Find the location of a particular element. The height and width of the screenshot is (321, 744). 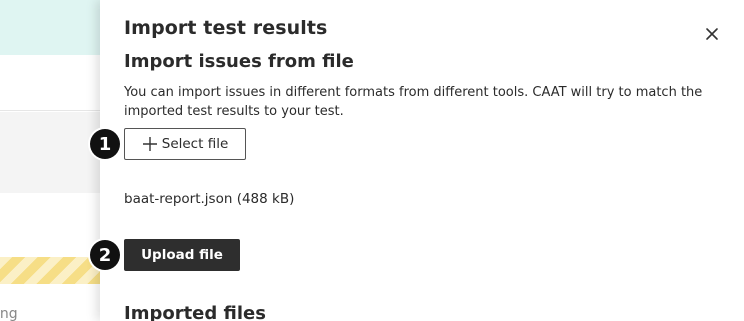

panel-title: Import test results is located at coordinates (226, 28).